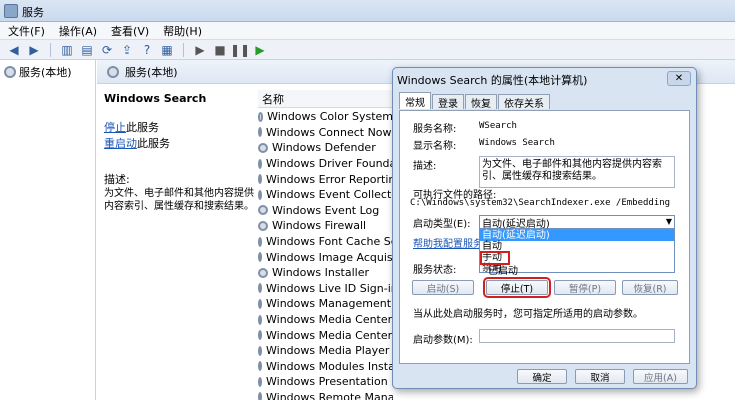 The height and width of the screenshot is (400, 735). What do you see at coordinates (660, 376) in the screenshot?
I see `apply-button: 应用(A)` at bounding box center [660, 376].